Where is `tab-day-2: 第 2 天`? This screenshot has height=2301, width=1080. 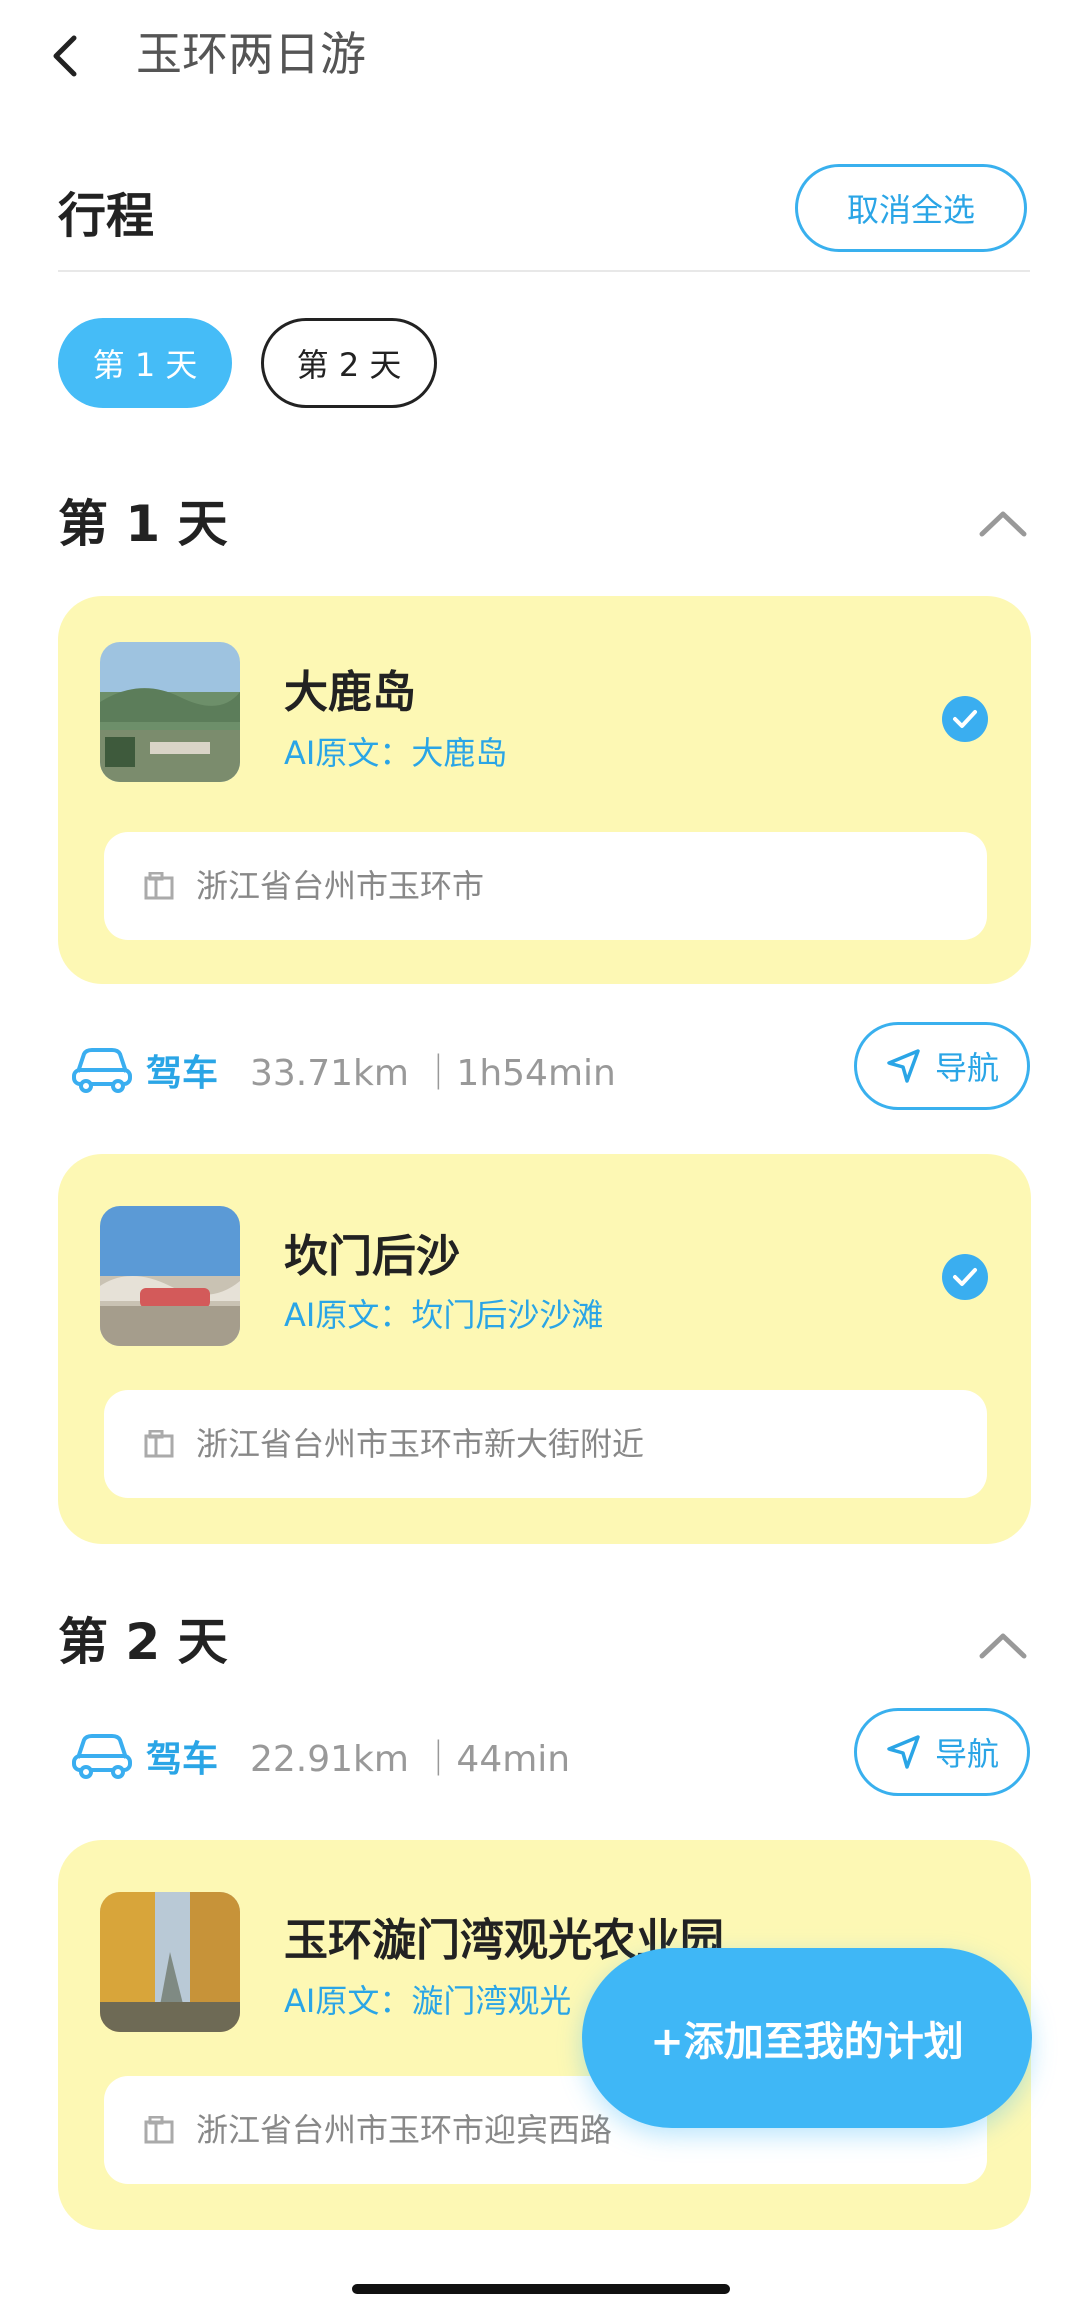
tab-day-2: 第 2 天 is located at coordinates (349, 363).